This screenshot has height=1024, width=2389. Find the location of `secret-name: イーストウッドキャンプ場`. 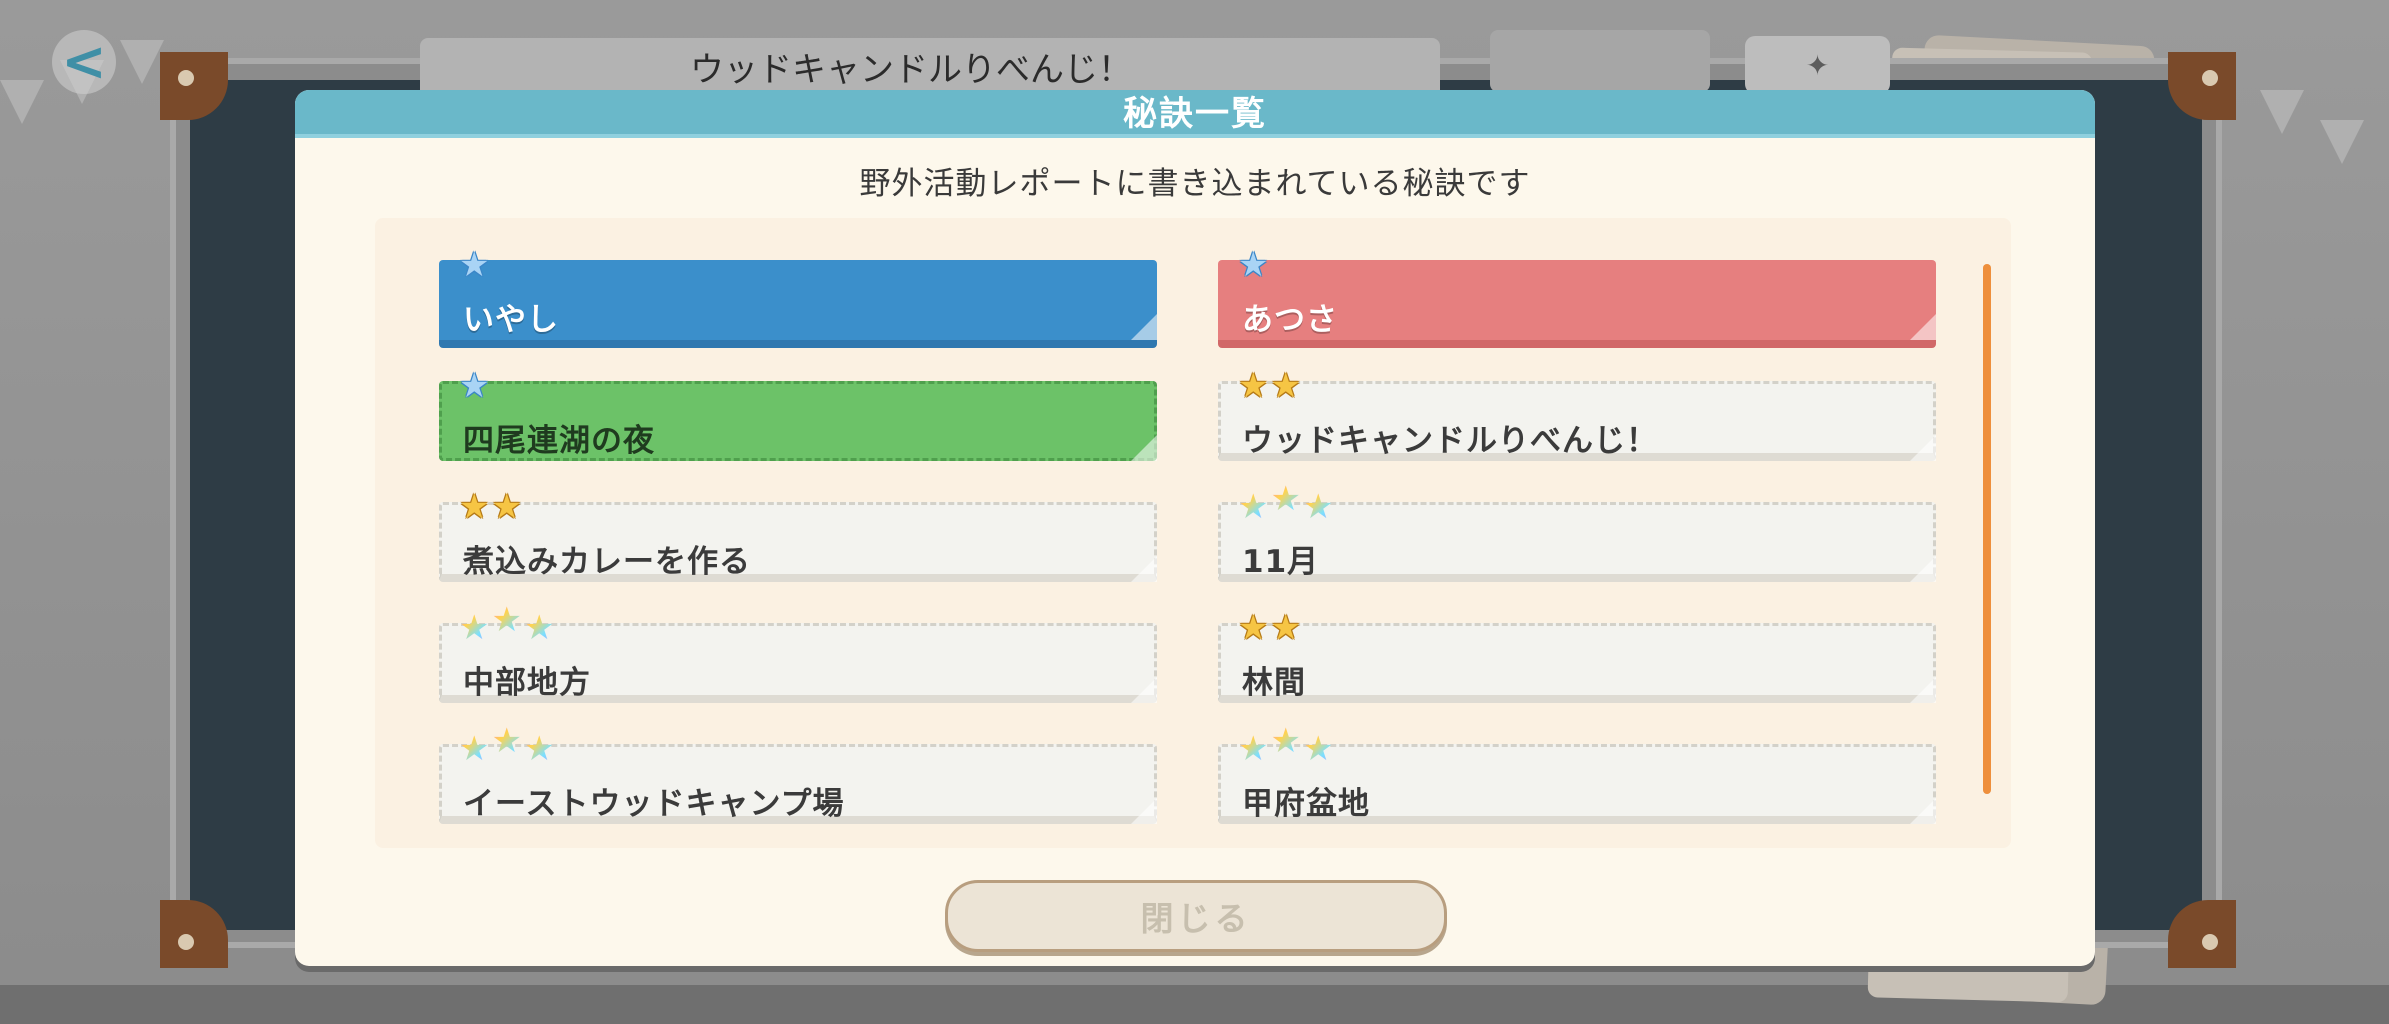

secret-name: イーストウッドキャンプ場 is located at coordinates (654, 804).